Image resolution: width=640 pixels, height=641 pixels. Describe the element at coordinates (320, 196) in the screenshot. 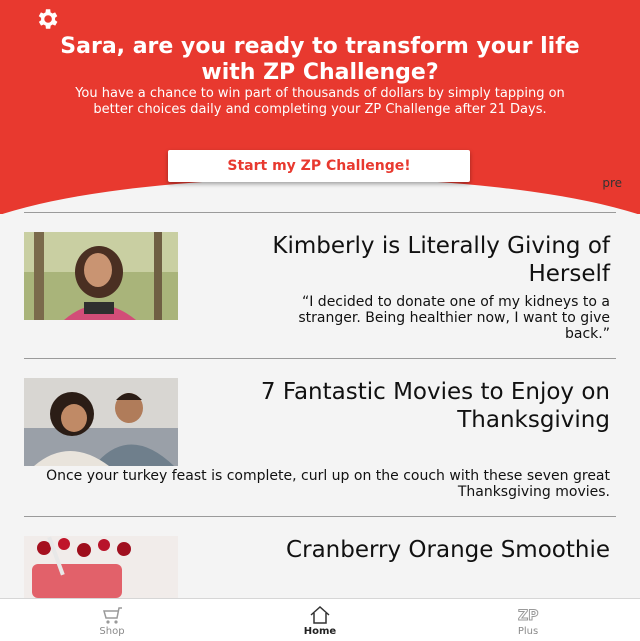

I see `hero-curve` at that location.